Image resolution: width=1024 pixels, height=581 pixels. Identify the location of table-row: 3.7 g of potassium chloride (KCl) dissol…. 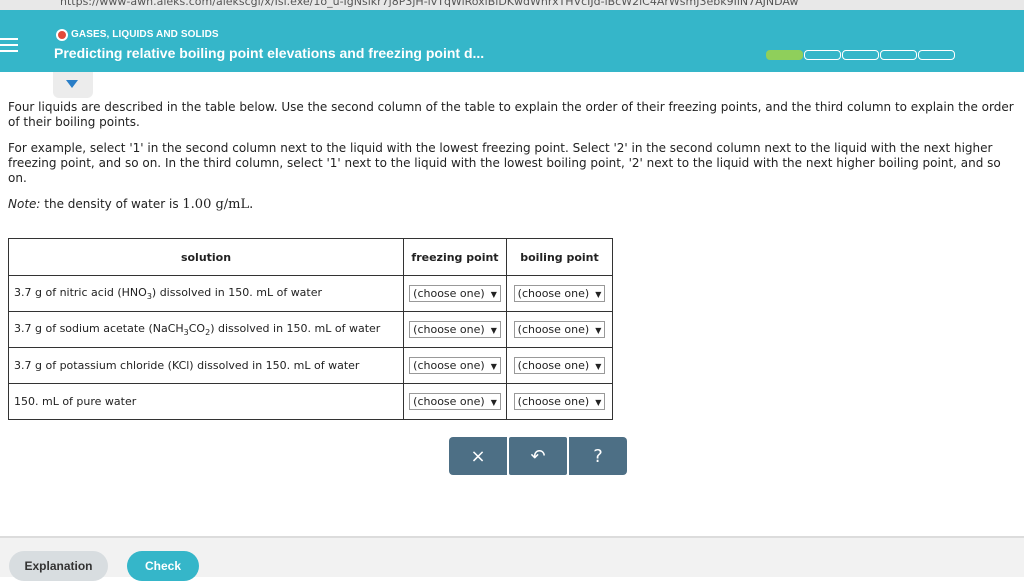
(310, 365).